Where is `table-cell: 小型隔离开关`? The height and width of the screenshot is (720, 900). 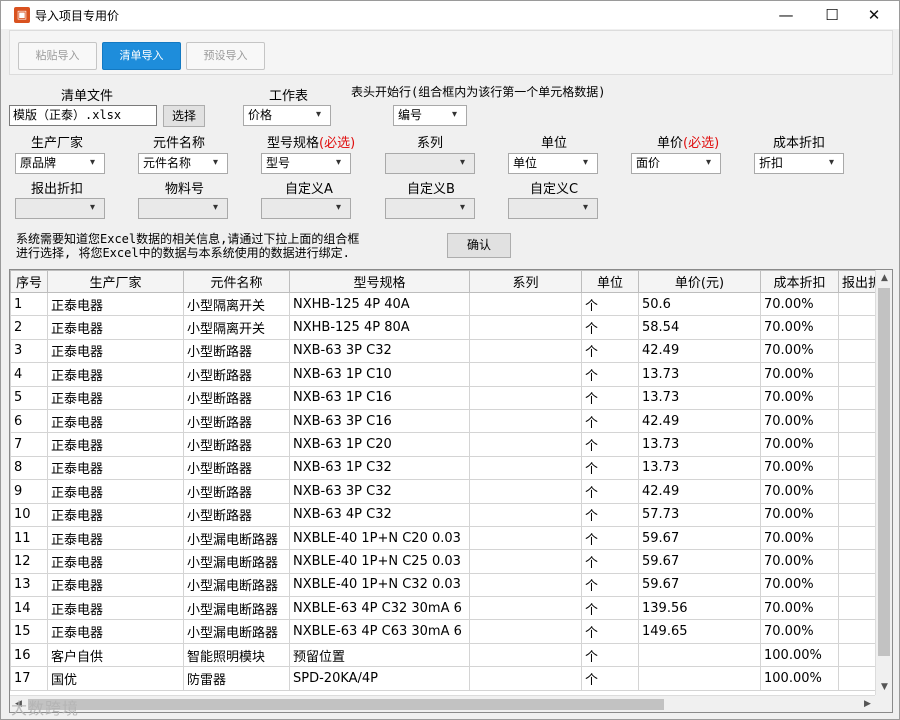 table-cell: 小型隔离开关 is located at coordinates (236, 304).